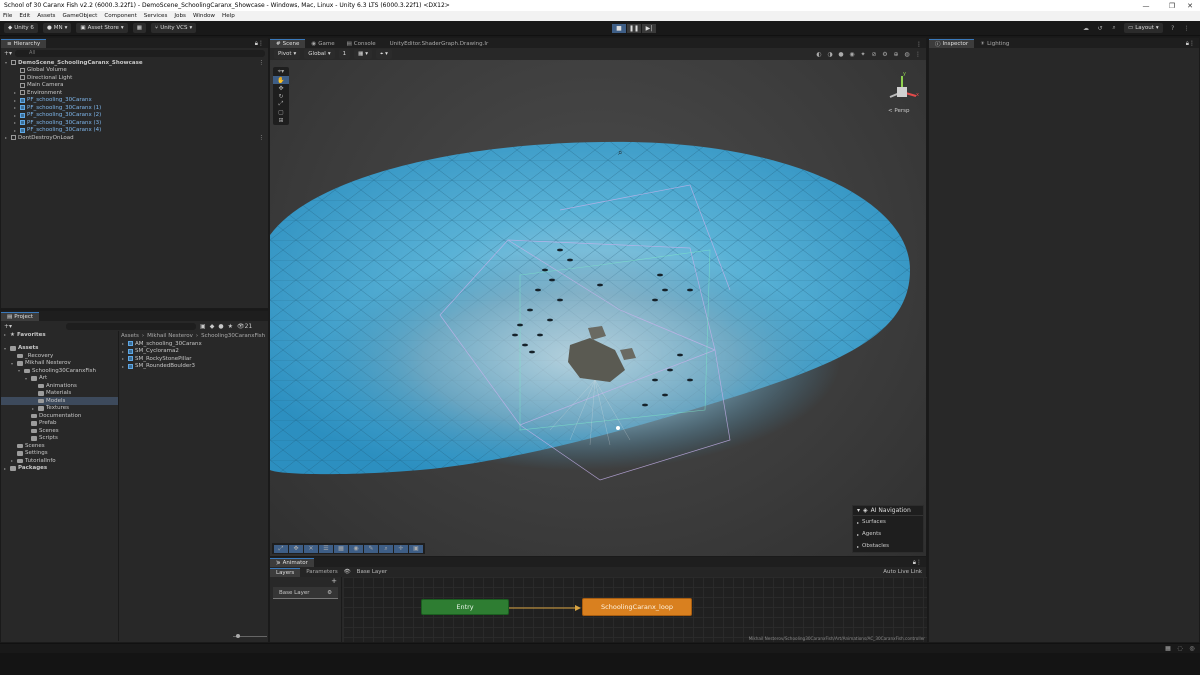 The image size is (1200, 675). What do you see at coordinates (134, 71) in the screenshot?
I see `hierarchy-item: Global Volume` at bounding box center [134, 71].